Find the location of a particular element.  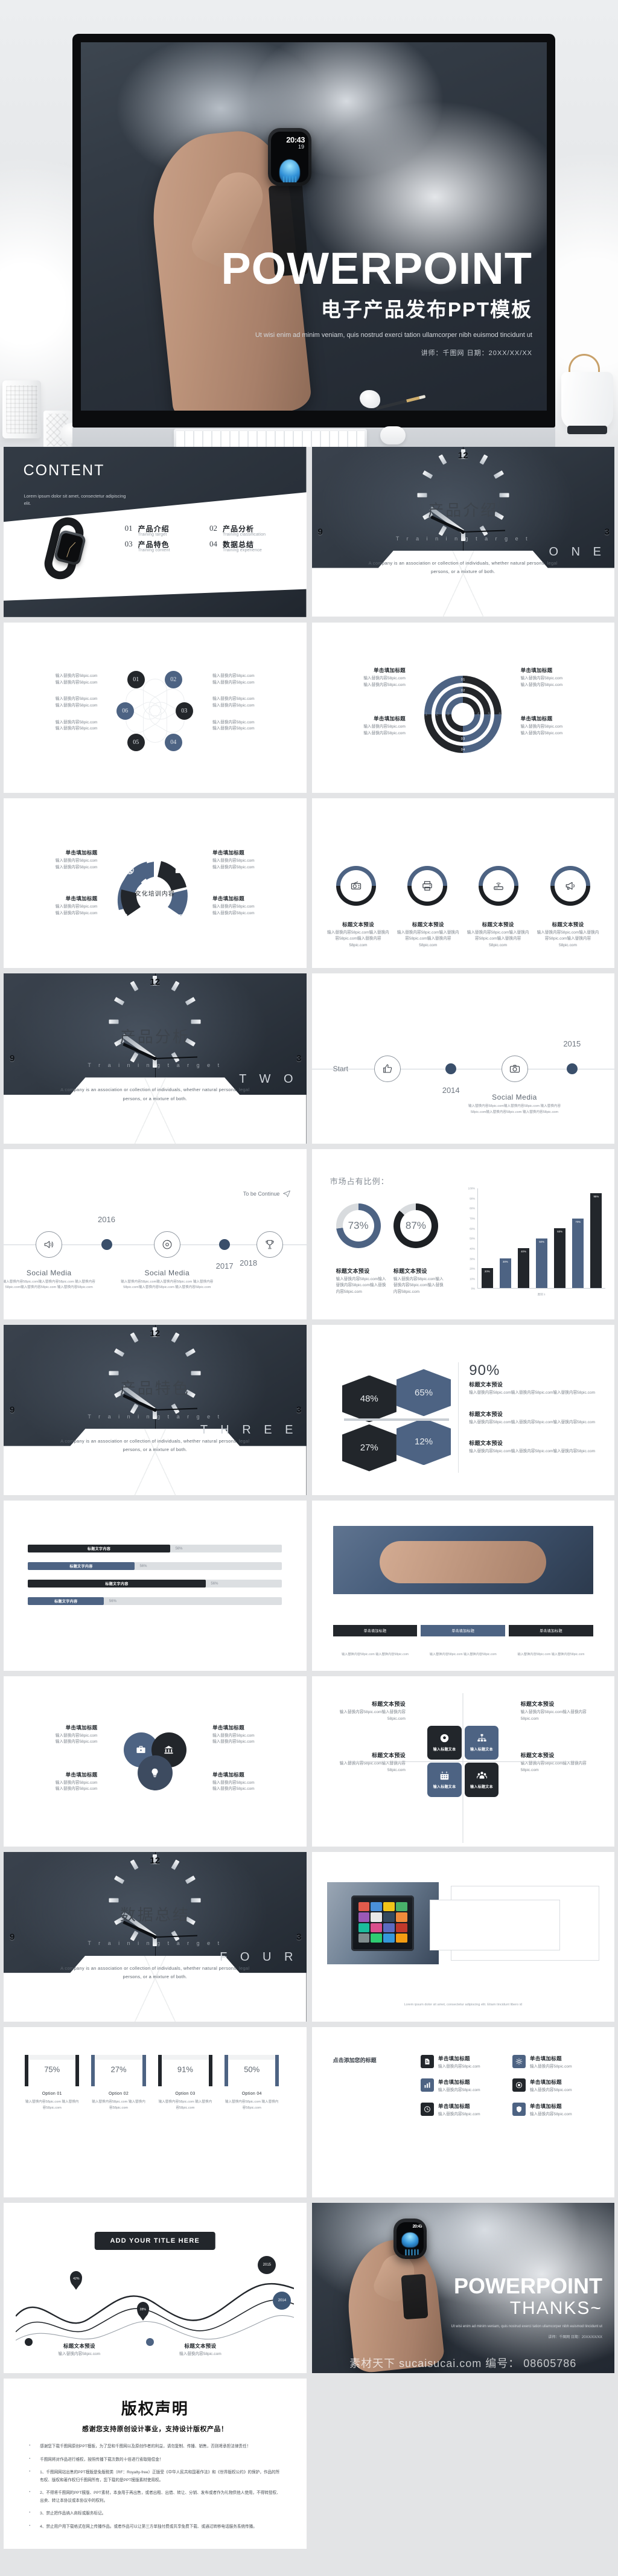

option-percent: 50% is located at coordinates (252, 2069).